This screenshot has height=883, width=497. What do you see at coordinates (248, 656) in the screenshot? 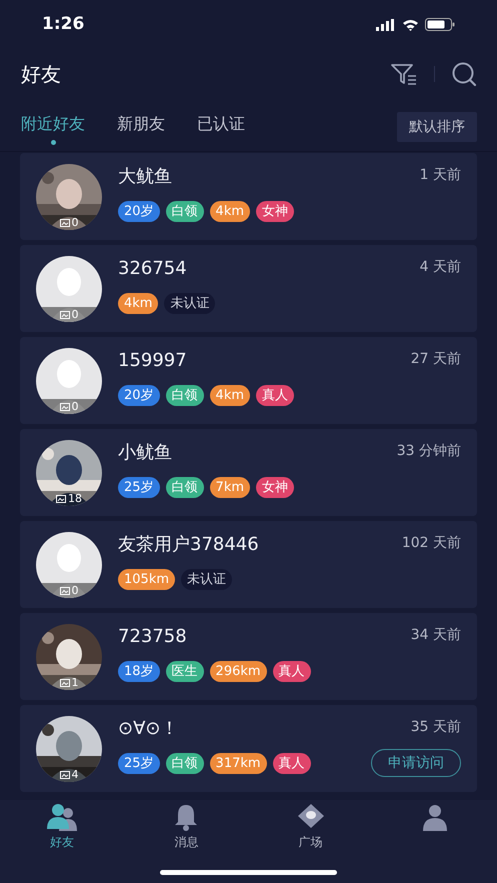
I see `friend-card: 1 723758 34 天前 18岁 医生 296km 真人` at bounding box center [248, 656].